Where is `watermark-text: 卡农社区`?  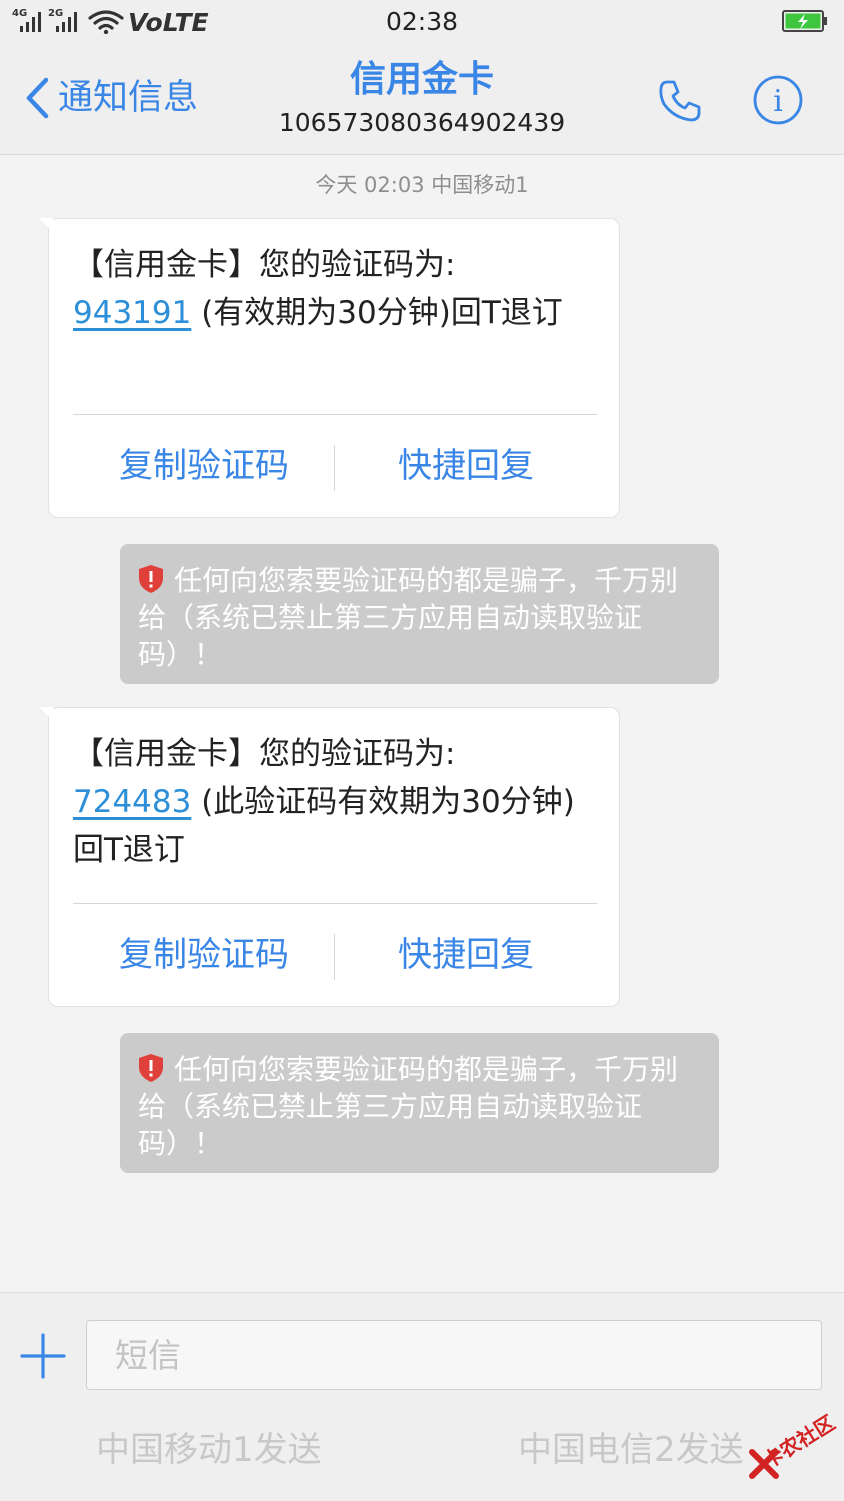 watermark-text: 卡农社区 is located at coordinates (799, 1442).